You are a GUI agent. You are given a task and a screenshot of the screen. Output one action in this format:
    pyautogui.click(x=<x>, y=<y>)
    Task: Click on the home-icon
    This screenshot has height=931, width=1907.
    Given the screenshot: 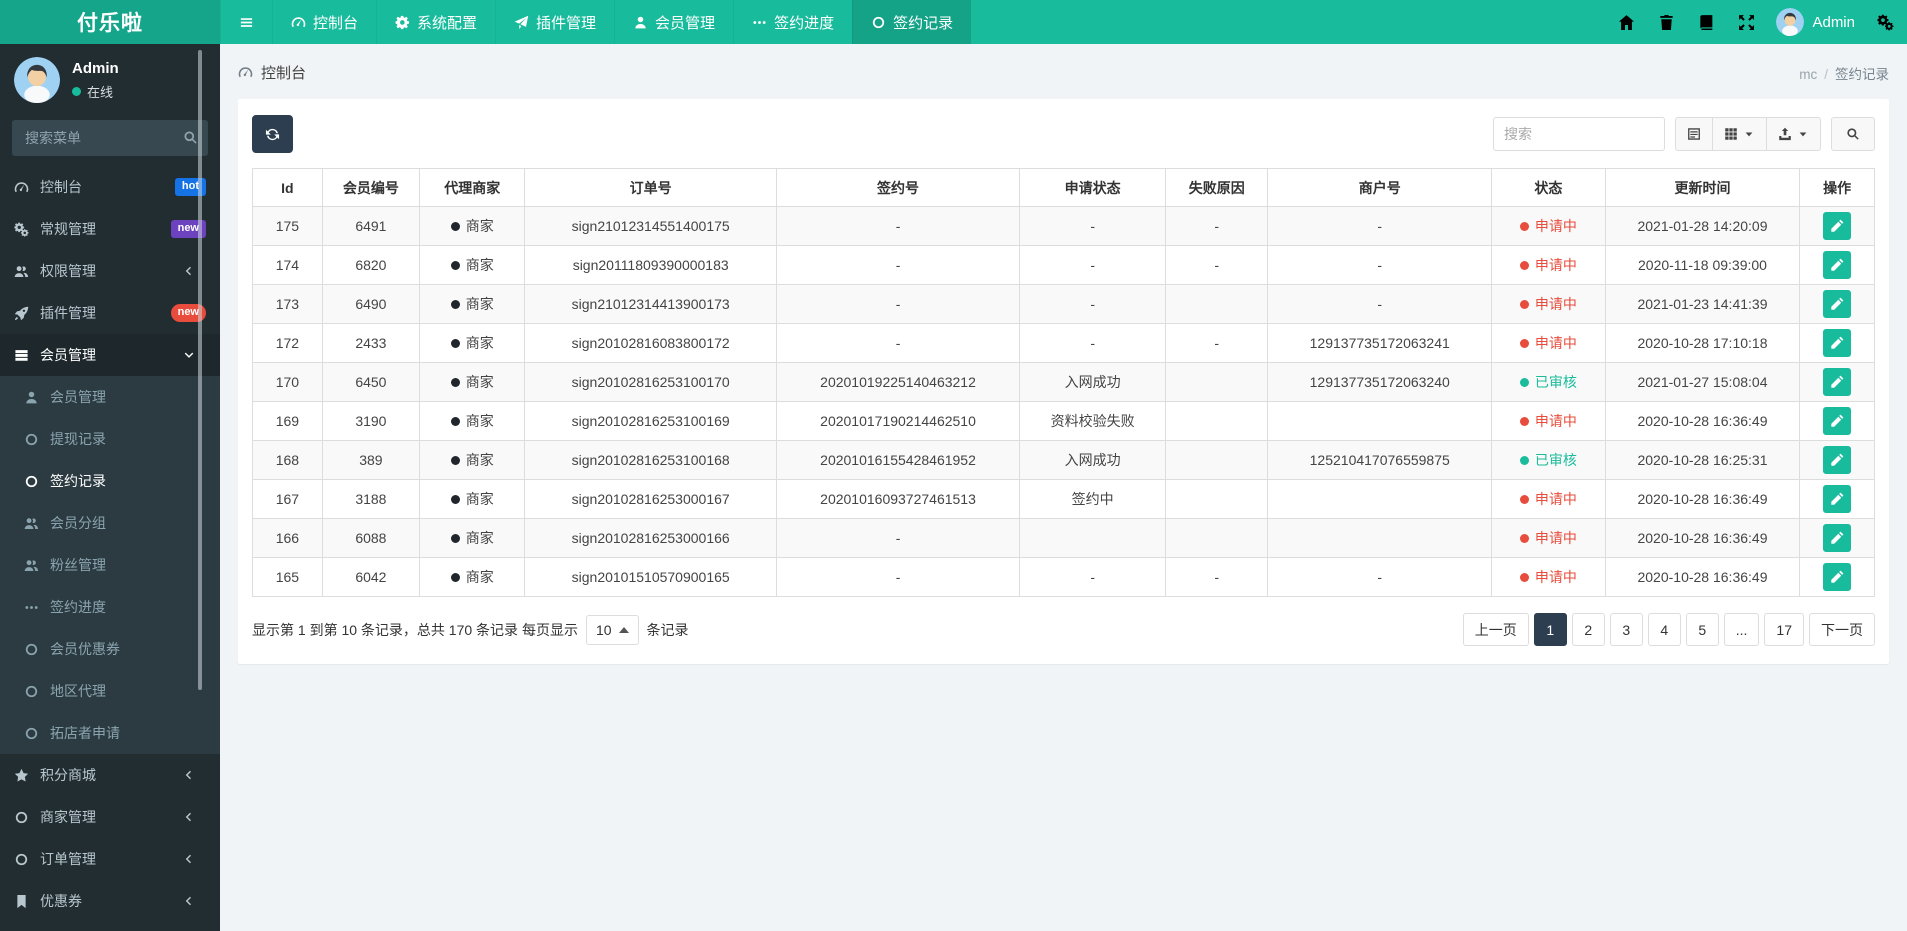 What is the action you would take?
    pyautogui.click(x=1626, y=22)
    